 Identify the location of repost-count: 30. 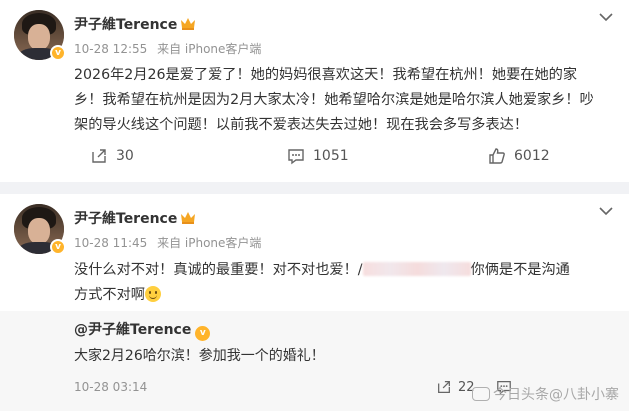
(125, 156).